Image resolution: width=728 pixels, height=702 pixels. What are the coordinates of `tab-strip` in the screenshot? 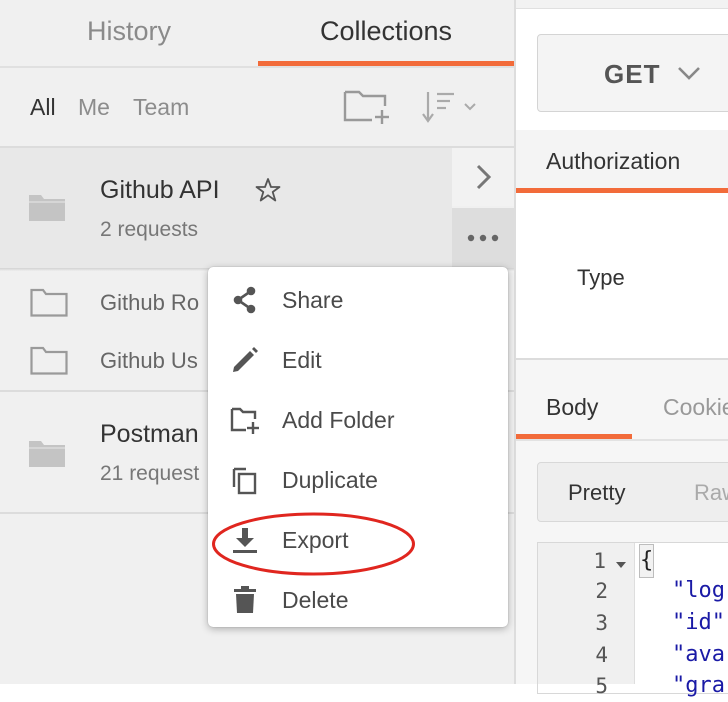 It's located at (622, 4).